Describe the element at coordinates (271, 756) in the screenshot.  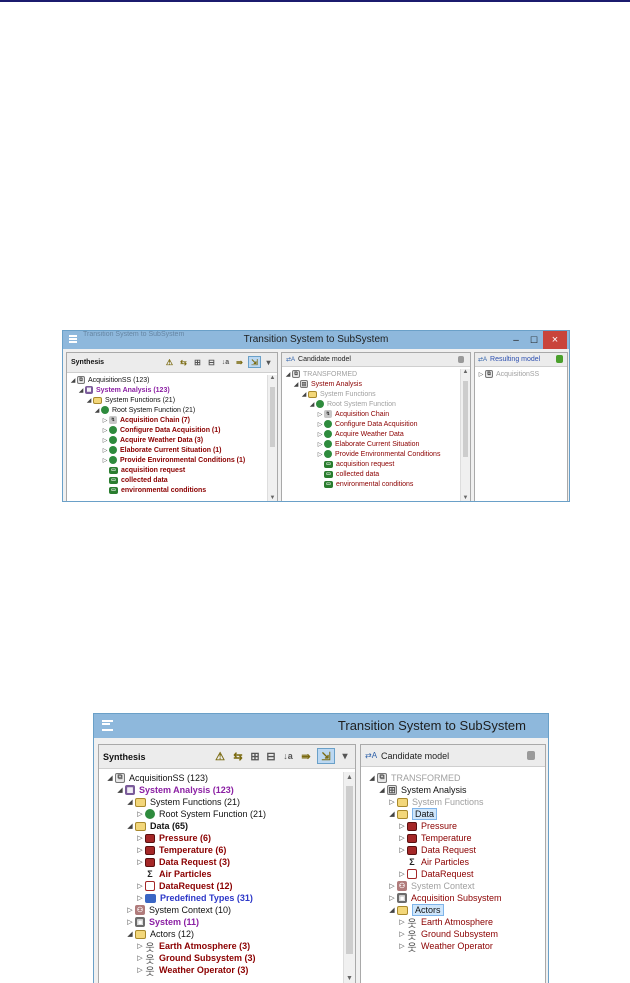
I see `collapse-all-icon: ⊟` at that location.